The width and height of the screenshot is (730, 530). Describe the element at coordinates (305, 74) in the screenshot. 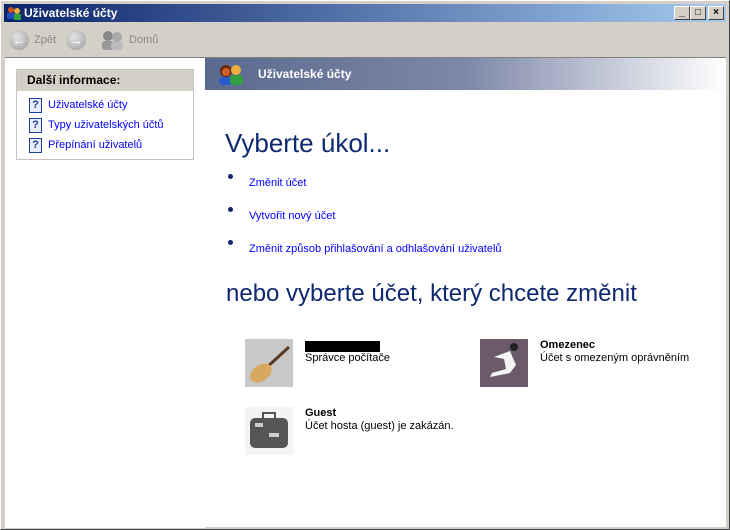

I see `banner-title: Uživatelské účty` at that location.